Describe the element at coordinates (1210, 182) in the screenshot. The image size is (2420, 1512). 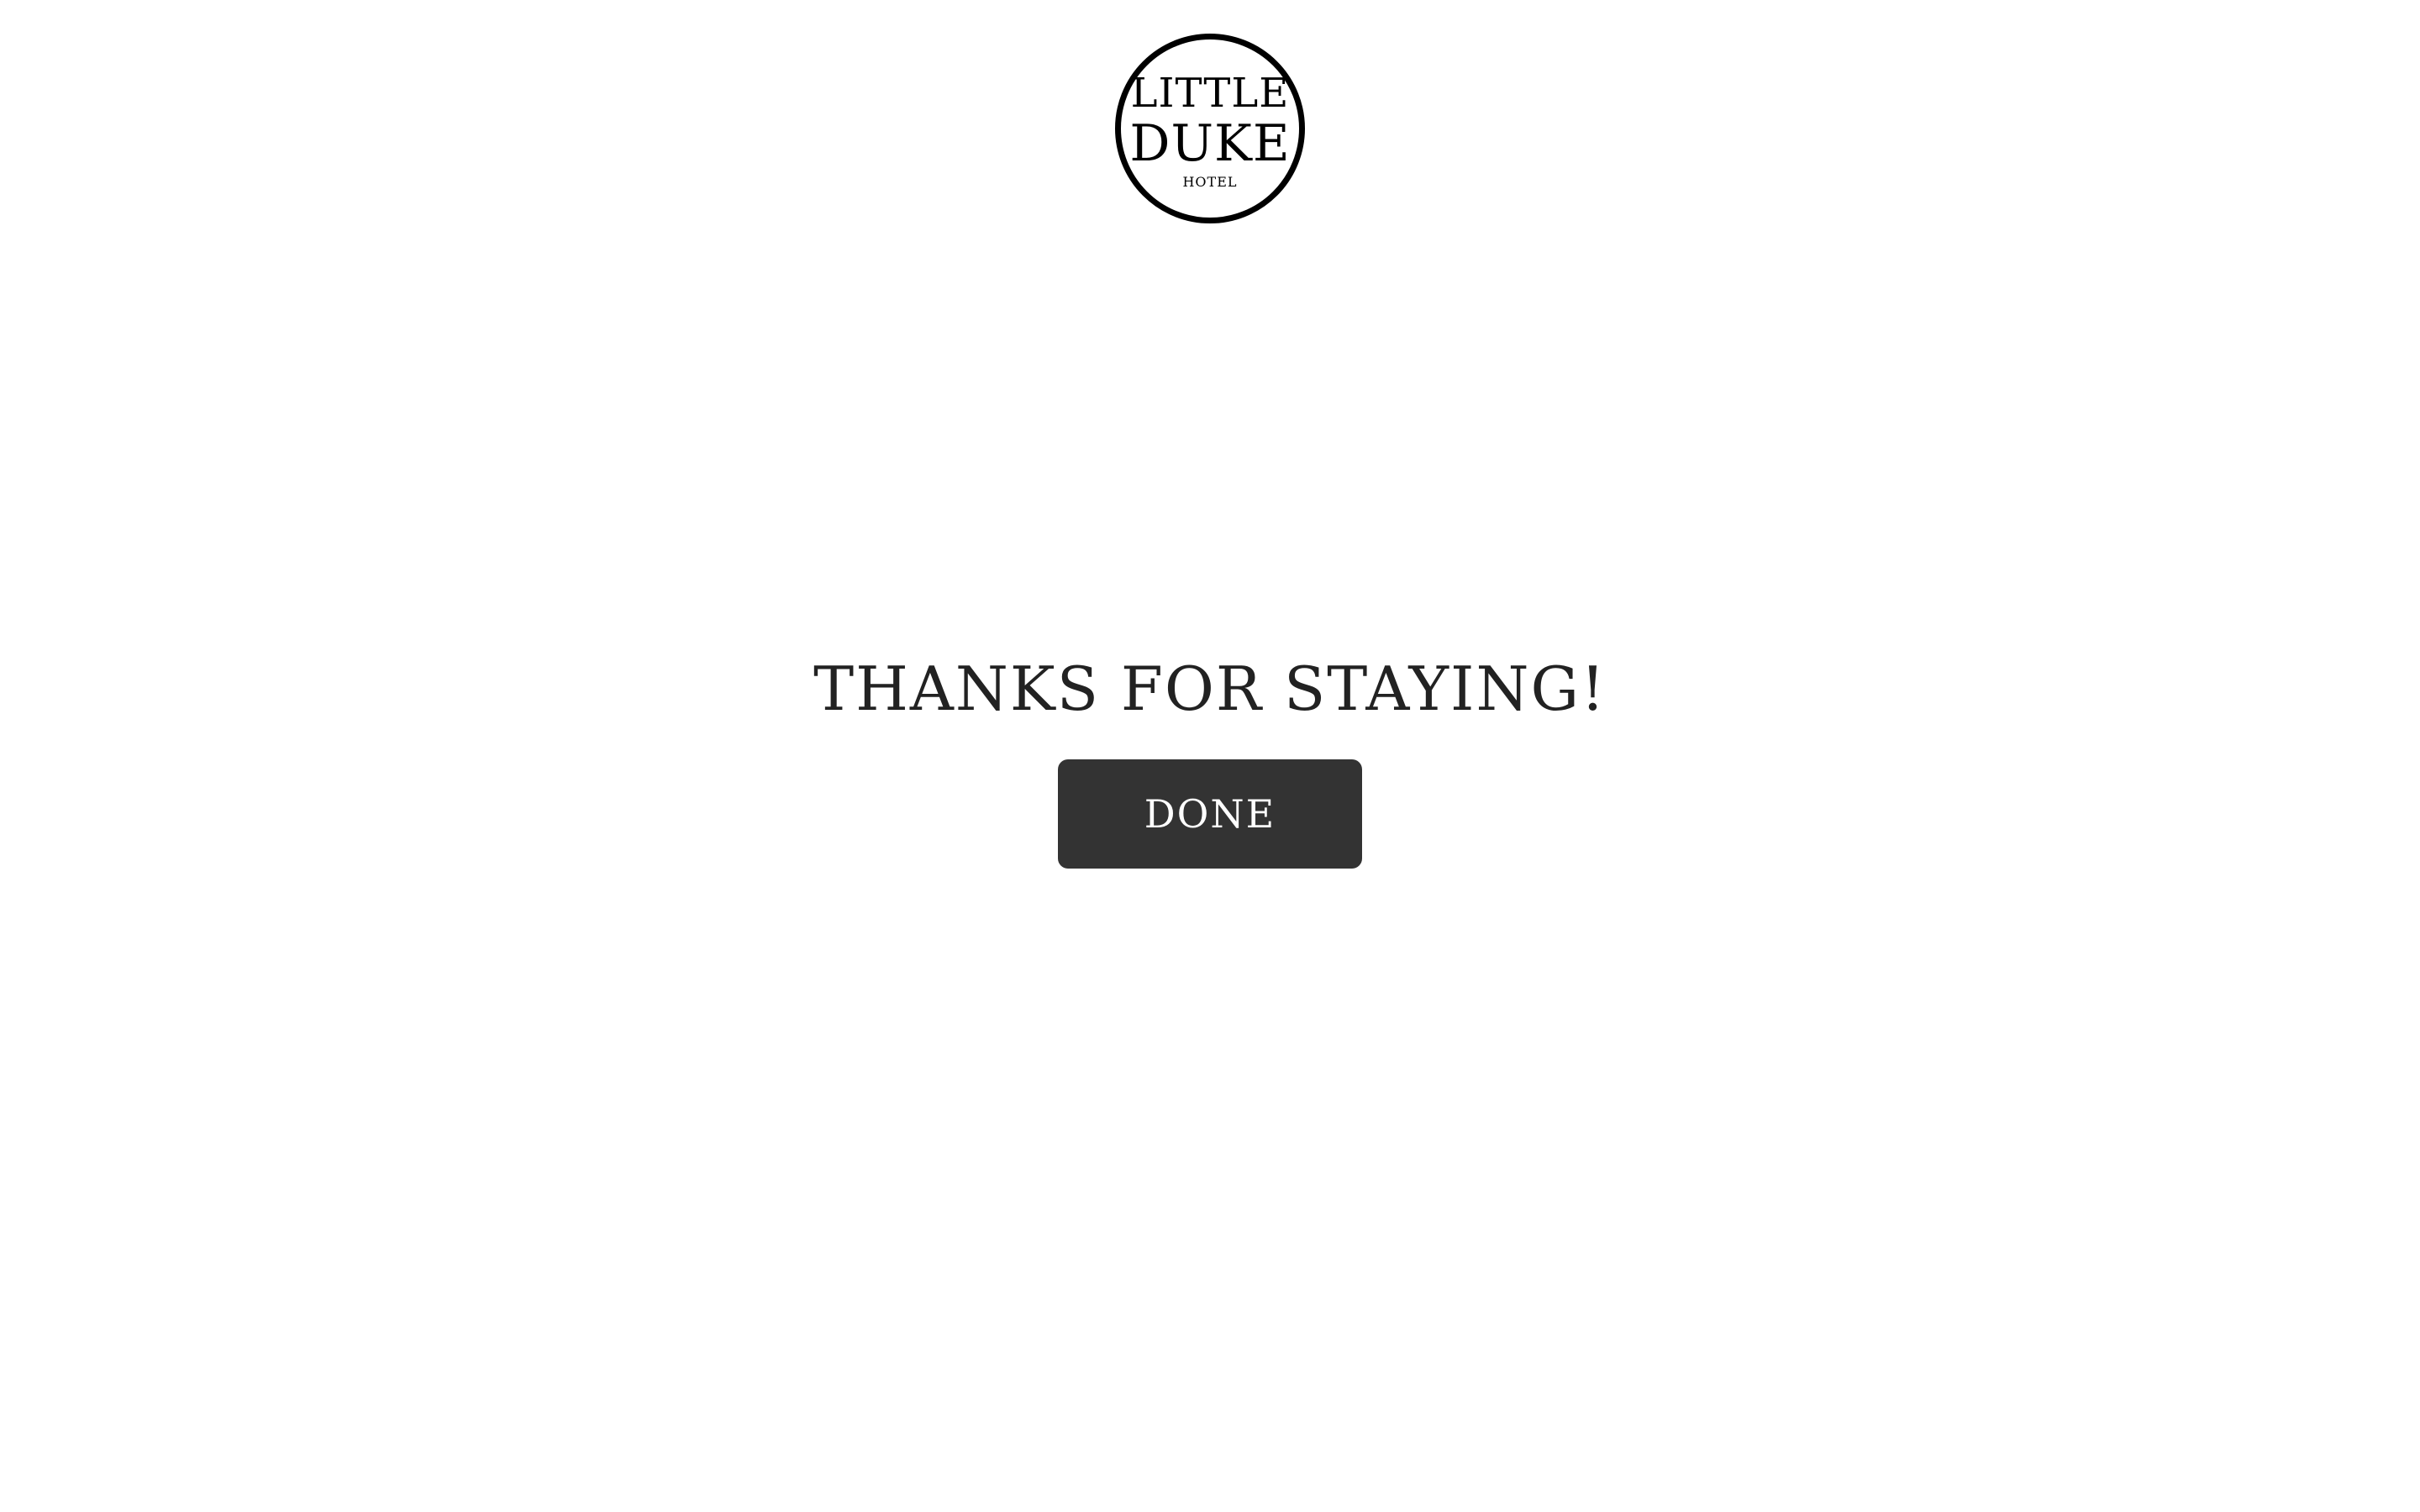
I see `logo-text-hotel: HOTEL` at that location.